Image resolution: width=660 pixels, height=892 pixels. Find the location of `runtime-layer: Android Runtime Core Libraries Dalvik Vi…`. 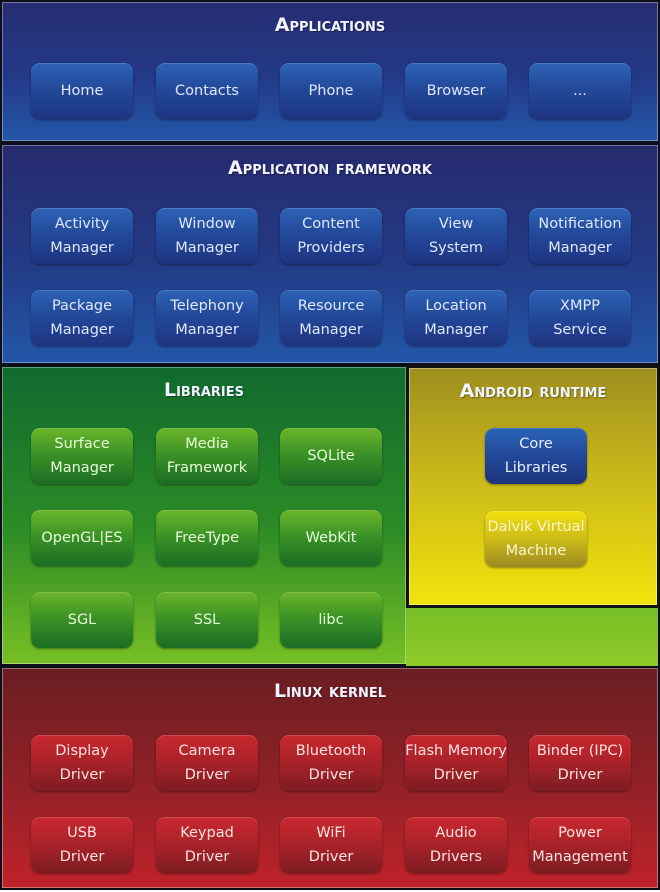

runtime-layer: Android Runtime Core Libraries Dalvik Vi… is located at coordinates (533, 486).